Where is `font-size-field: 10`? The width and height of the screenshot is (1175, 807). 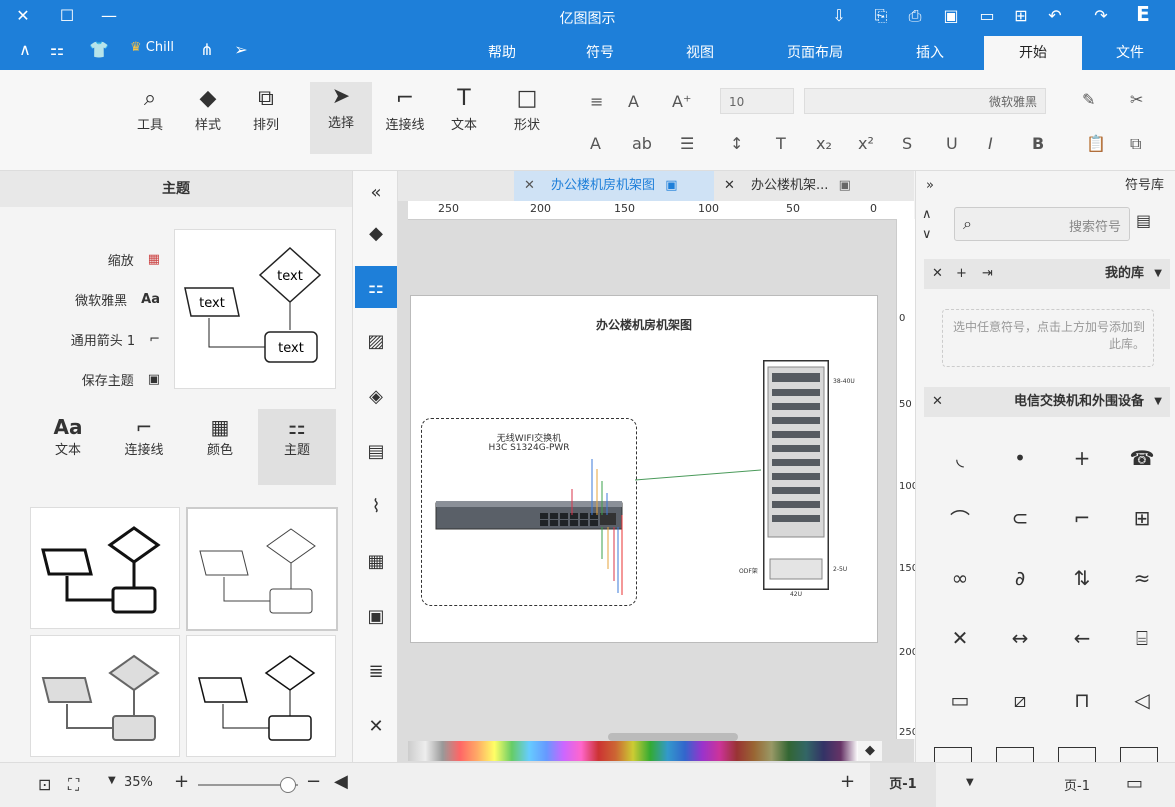
font-size-field: 10 is located at coordinates (757, 101).